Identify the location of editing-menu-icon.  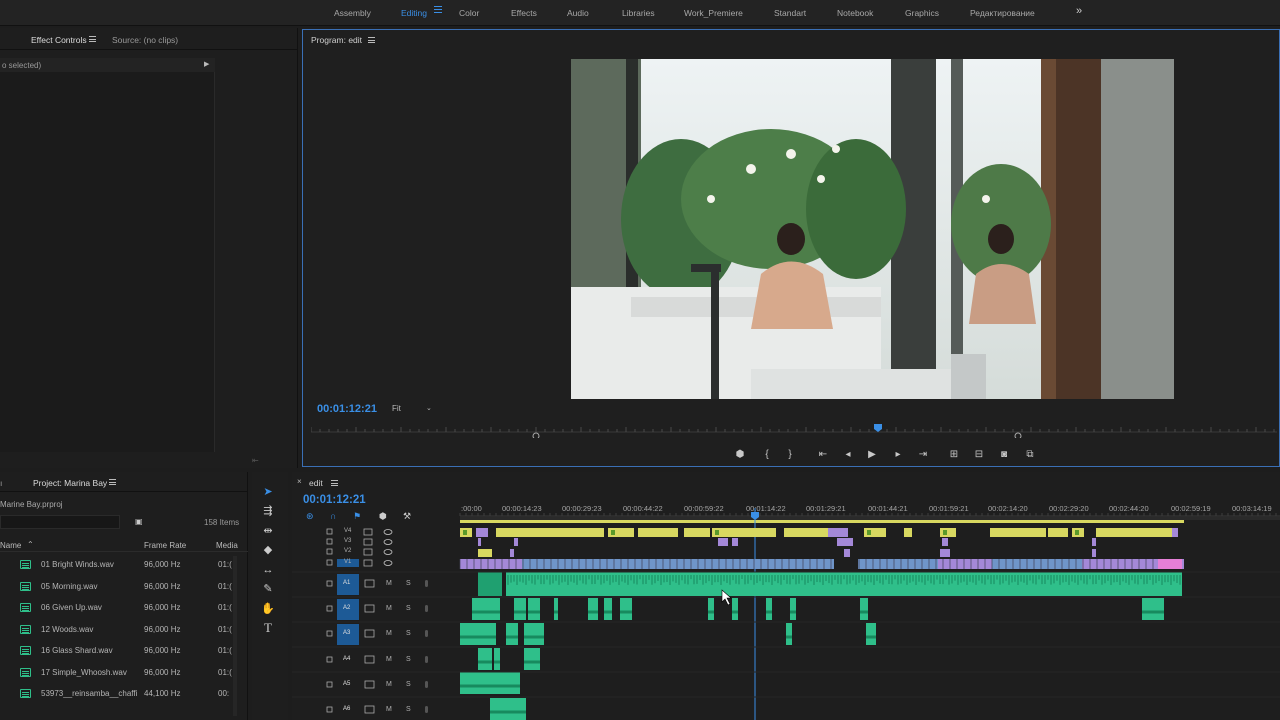
(438, 10).